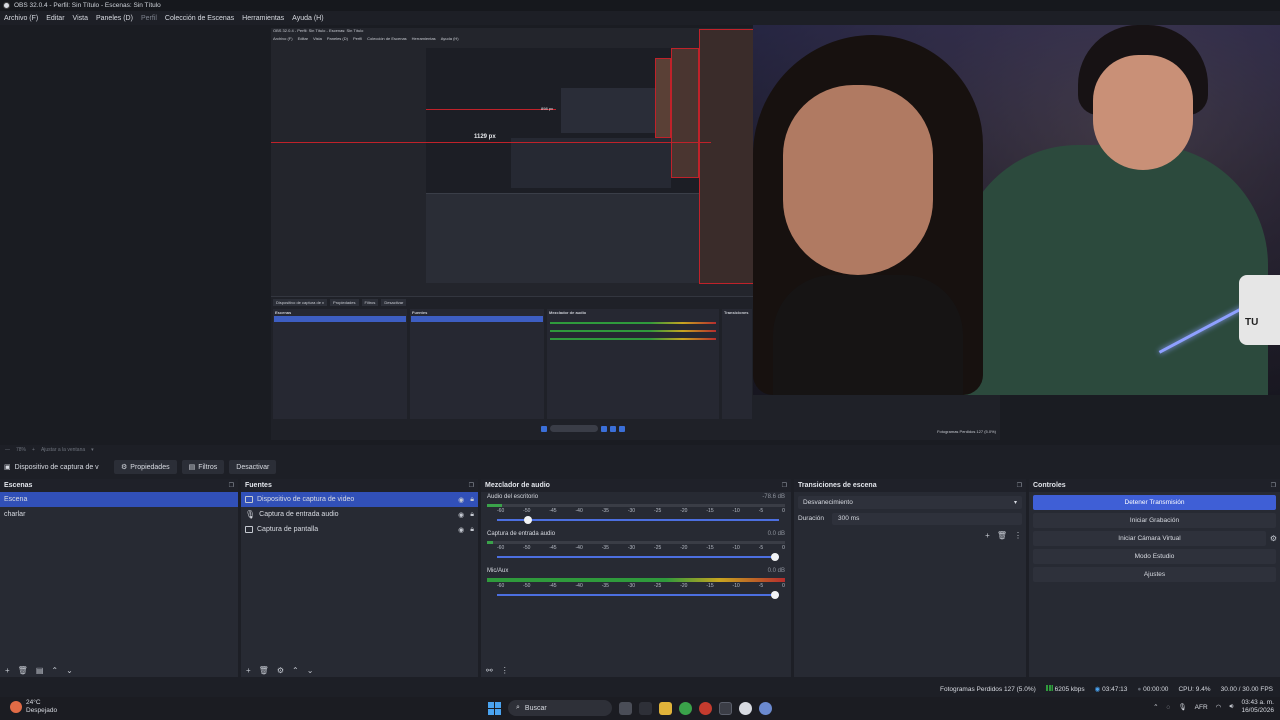  I want to click on obs-taskbar-icon, so click(725, 708).